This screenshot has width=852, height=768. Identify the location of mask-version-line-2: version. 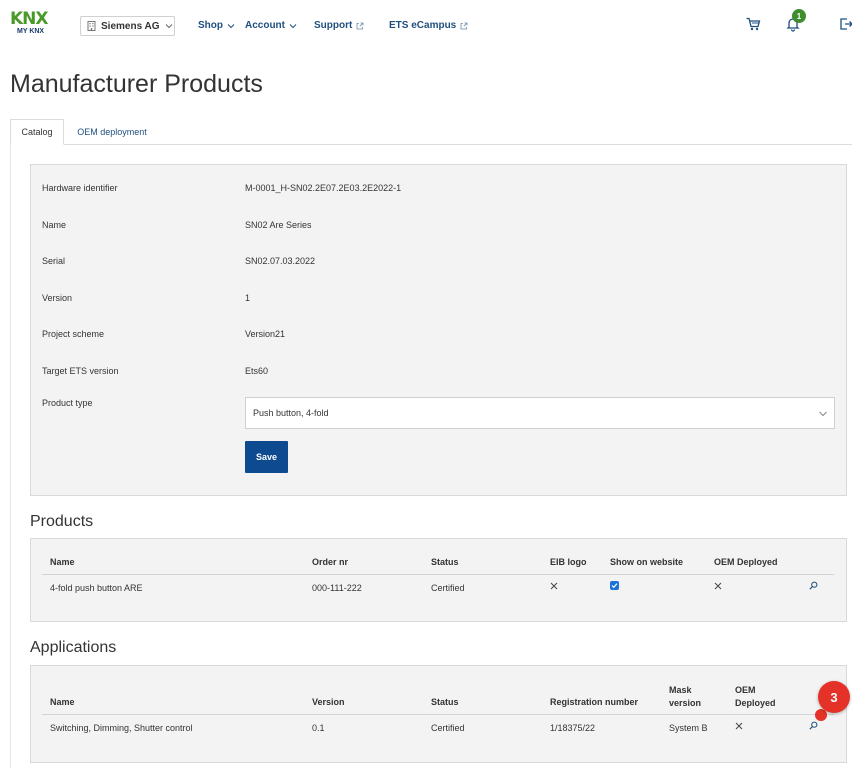
(685, 703).